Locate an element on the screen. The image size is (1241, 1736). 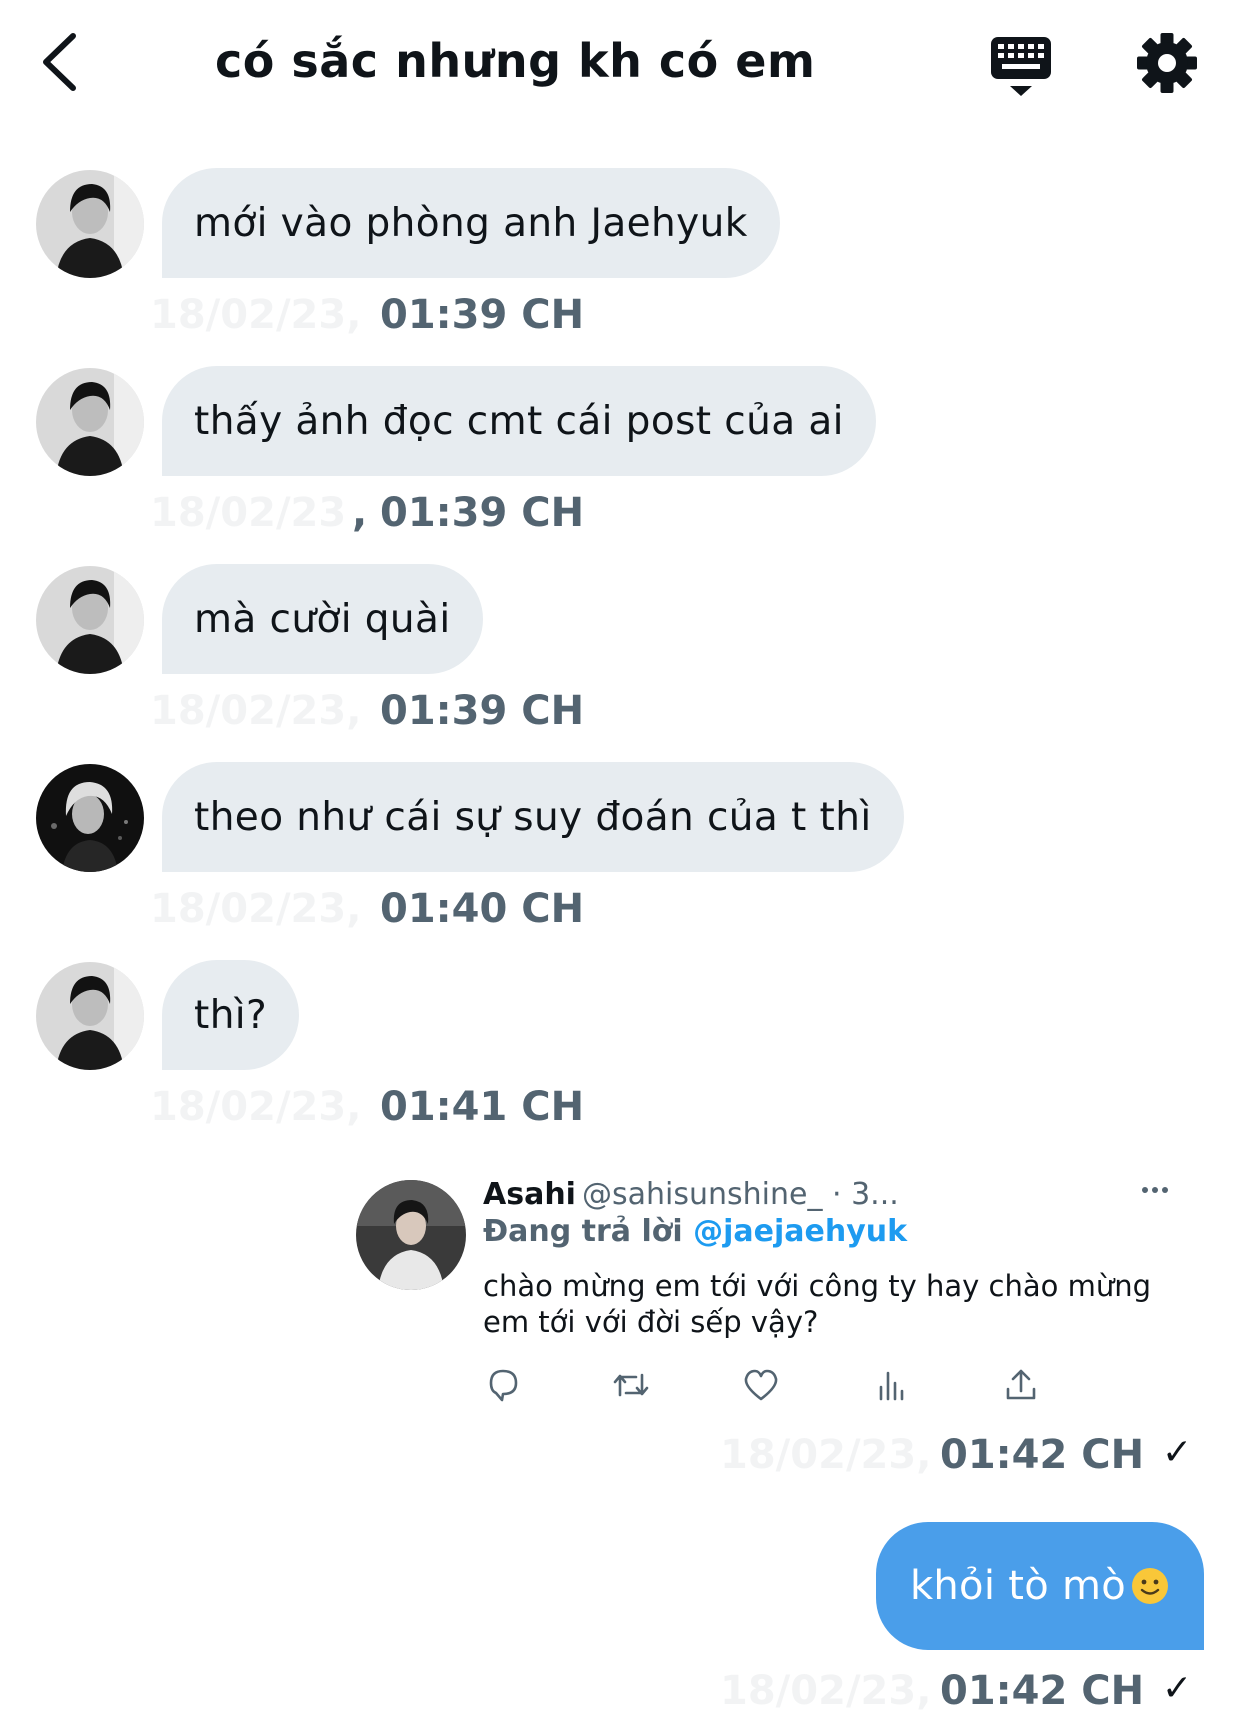
tweet-date: 18/02/23, is located at coordinates (826, 1455).